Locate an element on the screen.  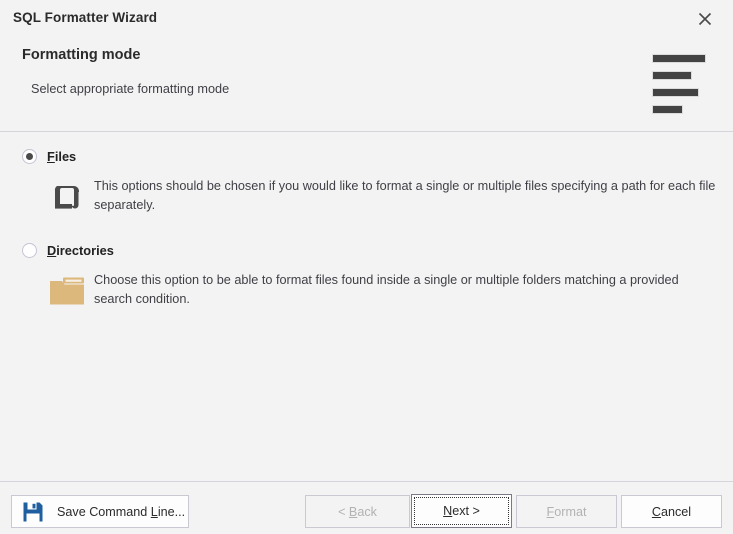
label-rest-files: iles is located at coordinates (65, 156).